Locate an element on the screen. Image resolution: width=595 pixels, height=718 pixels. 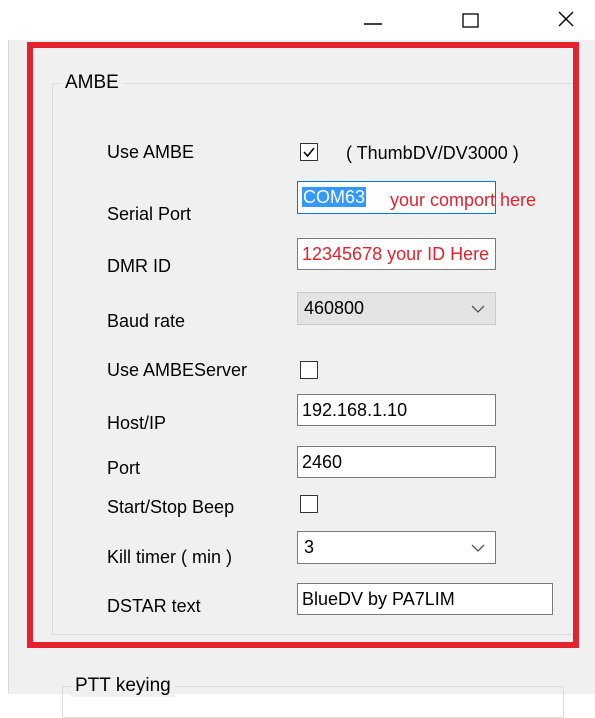
dstar-text-input: BlueDV by PA7LIM is located at coordinates (425, 599).